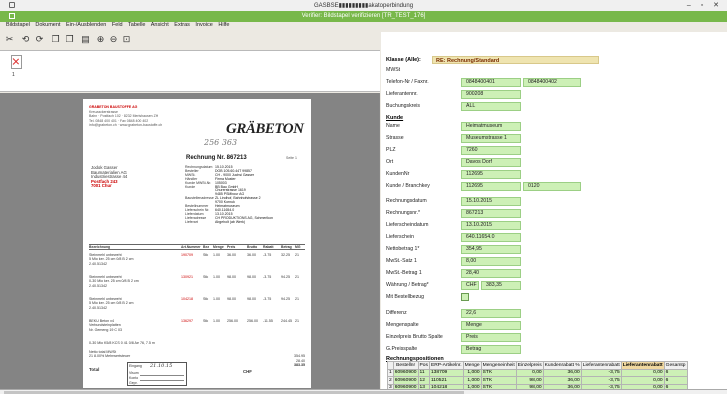 This screenshot has height=394, width=727. What do you see at coordinates (55, 39) in the screenshot?
I see `page-prev-icon: ❐` at bounding box center [55, 39].